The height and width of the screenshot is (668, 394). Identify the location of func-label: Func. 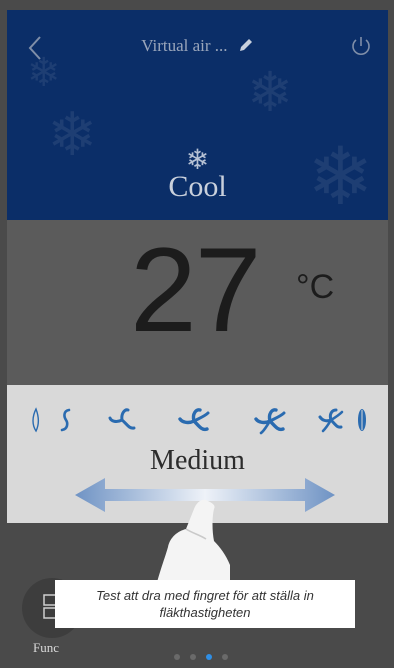
(46, 647).